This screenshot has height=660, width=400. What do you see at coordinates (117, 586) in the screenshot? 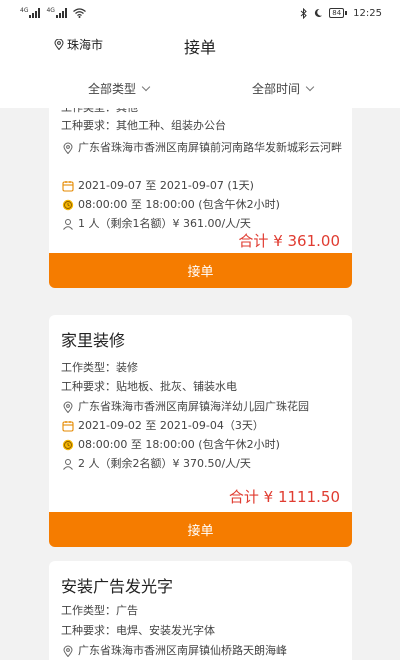
I see `job-title: 安装广告发光字` at bounding box center [117, 586].